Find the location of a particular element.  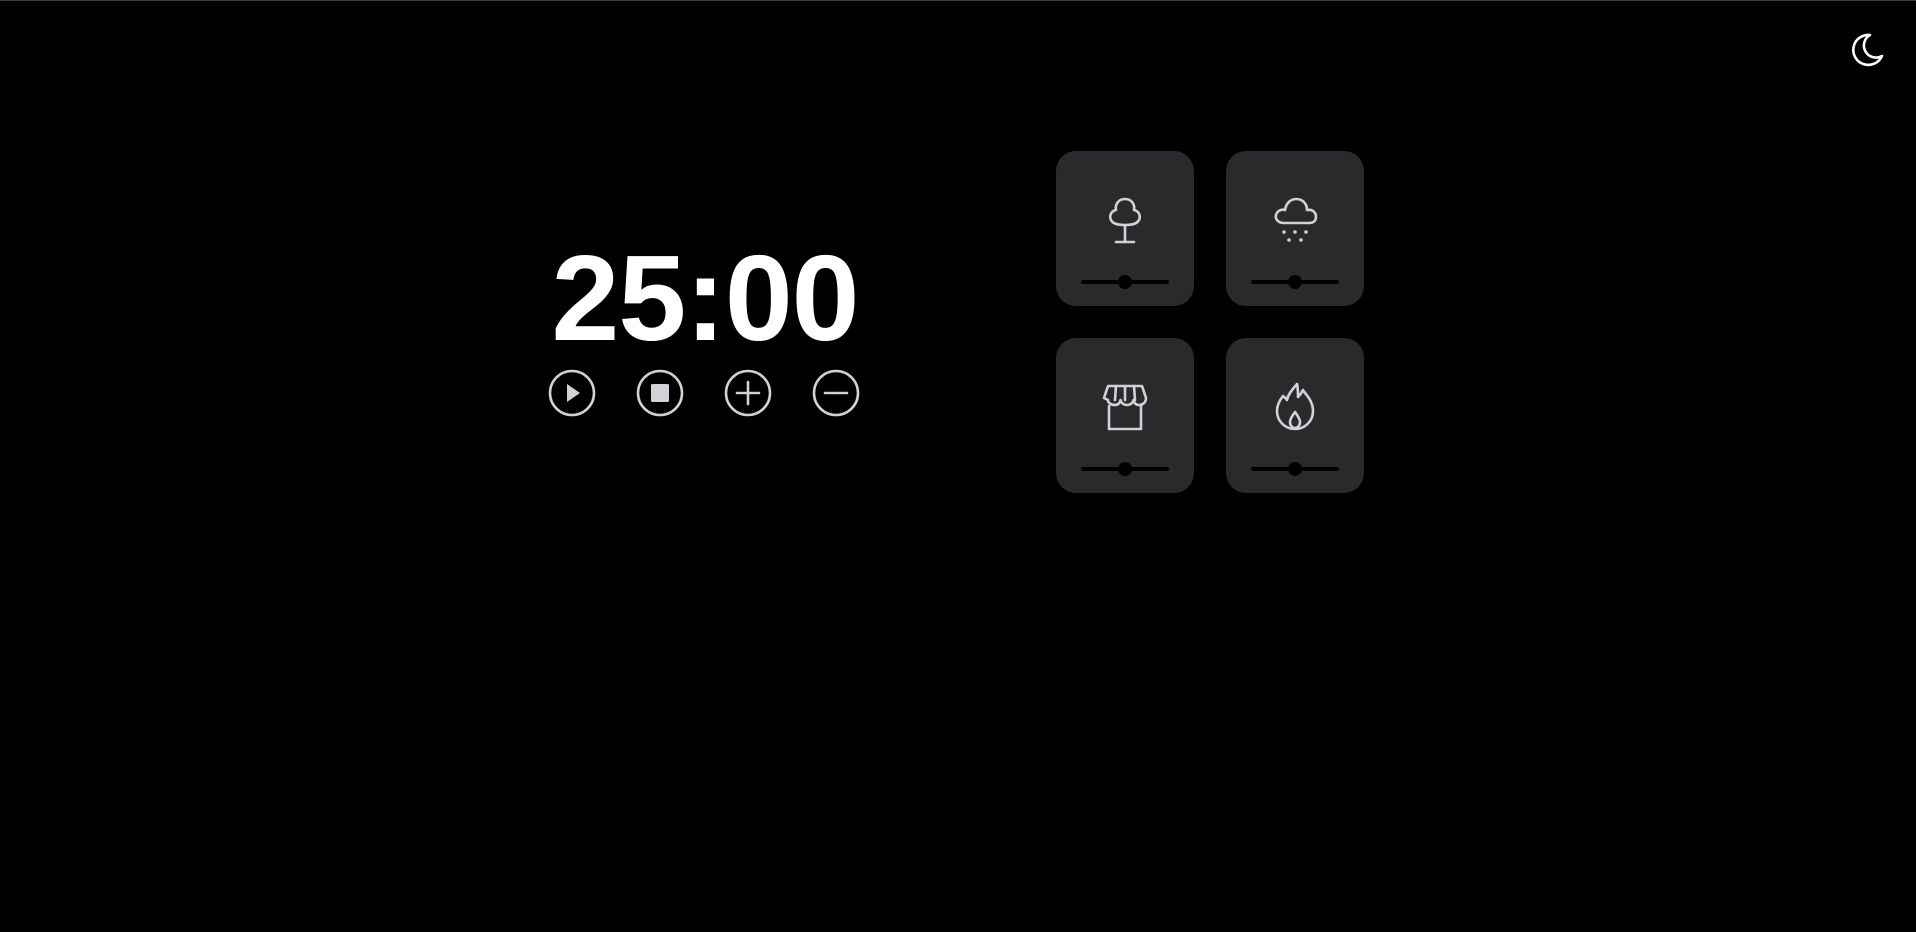

moon-icon is located at coordinates (1868, 50).